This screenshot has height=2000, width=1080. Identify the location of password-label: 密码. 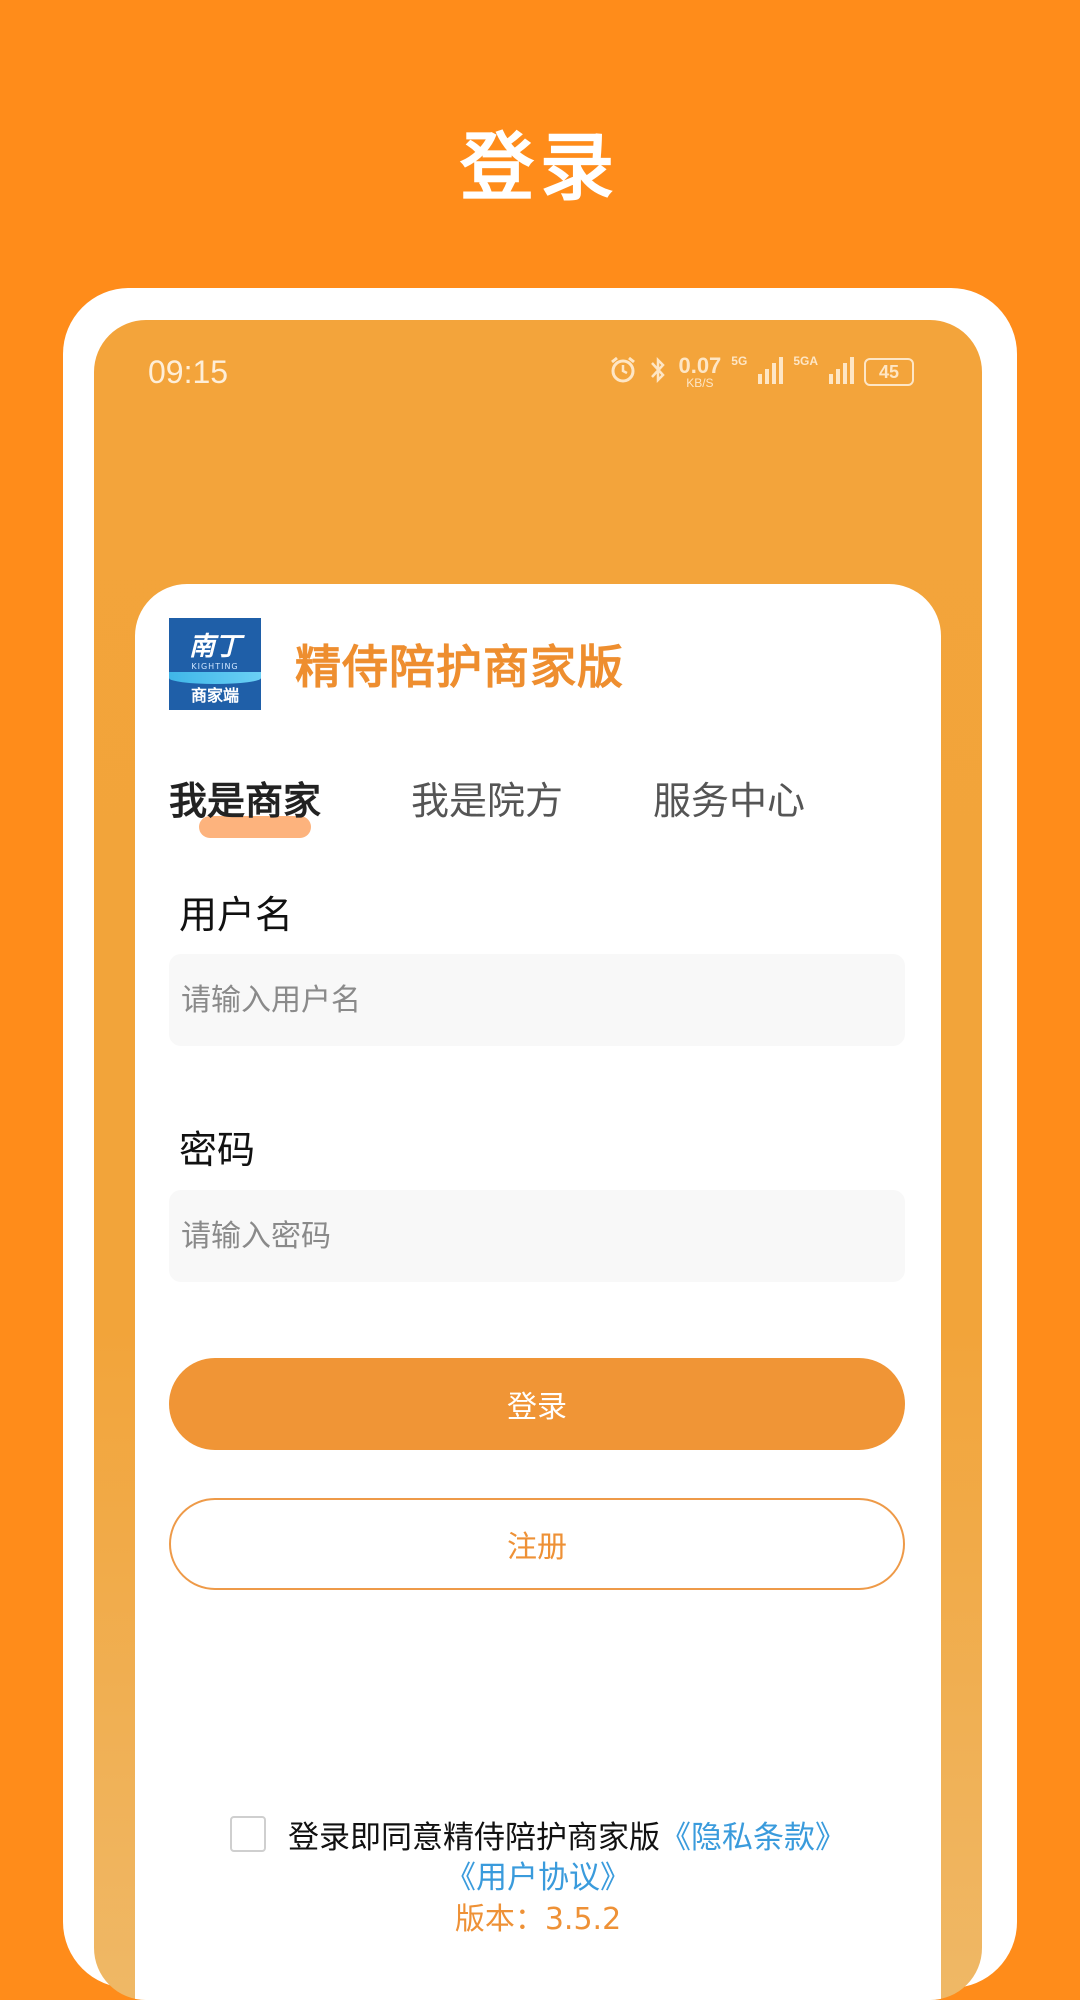
(217, 1150).